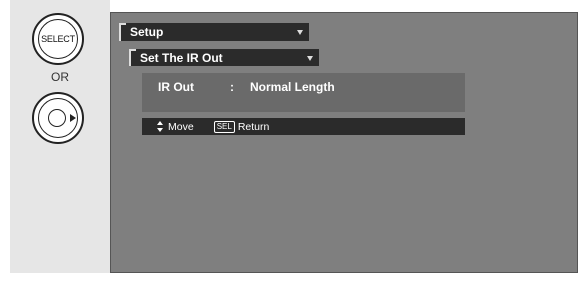 The height and width of the screenshot is (286, 585). I want to click on submenu-label: Set The IR Out, so click(181, 57).